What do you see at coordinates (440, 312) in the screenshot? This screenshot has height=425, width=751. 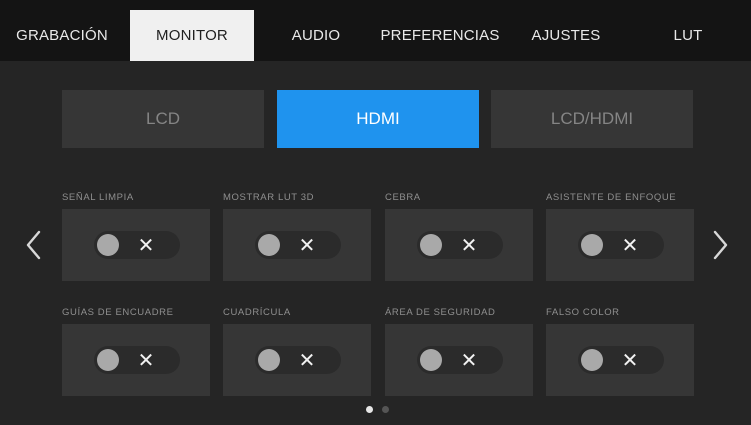 I see `setting-label: ÁREA DE SEGURIDAD` at bounding box center [440, 312].